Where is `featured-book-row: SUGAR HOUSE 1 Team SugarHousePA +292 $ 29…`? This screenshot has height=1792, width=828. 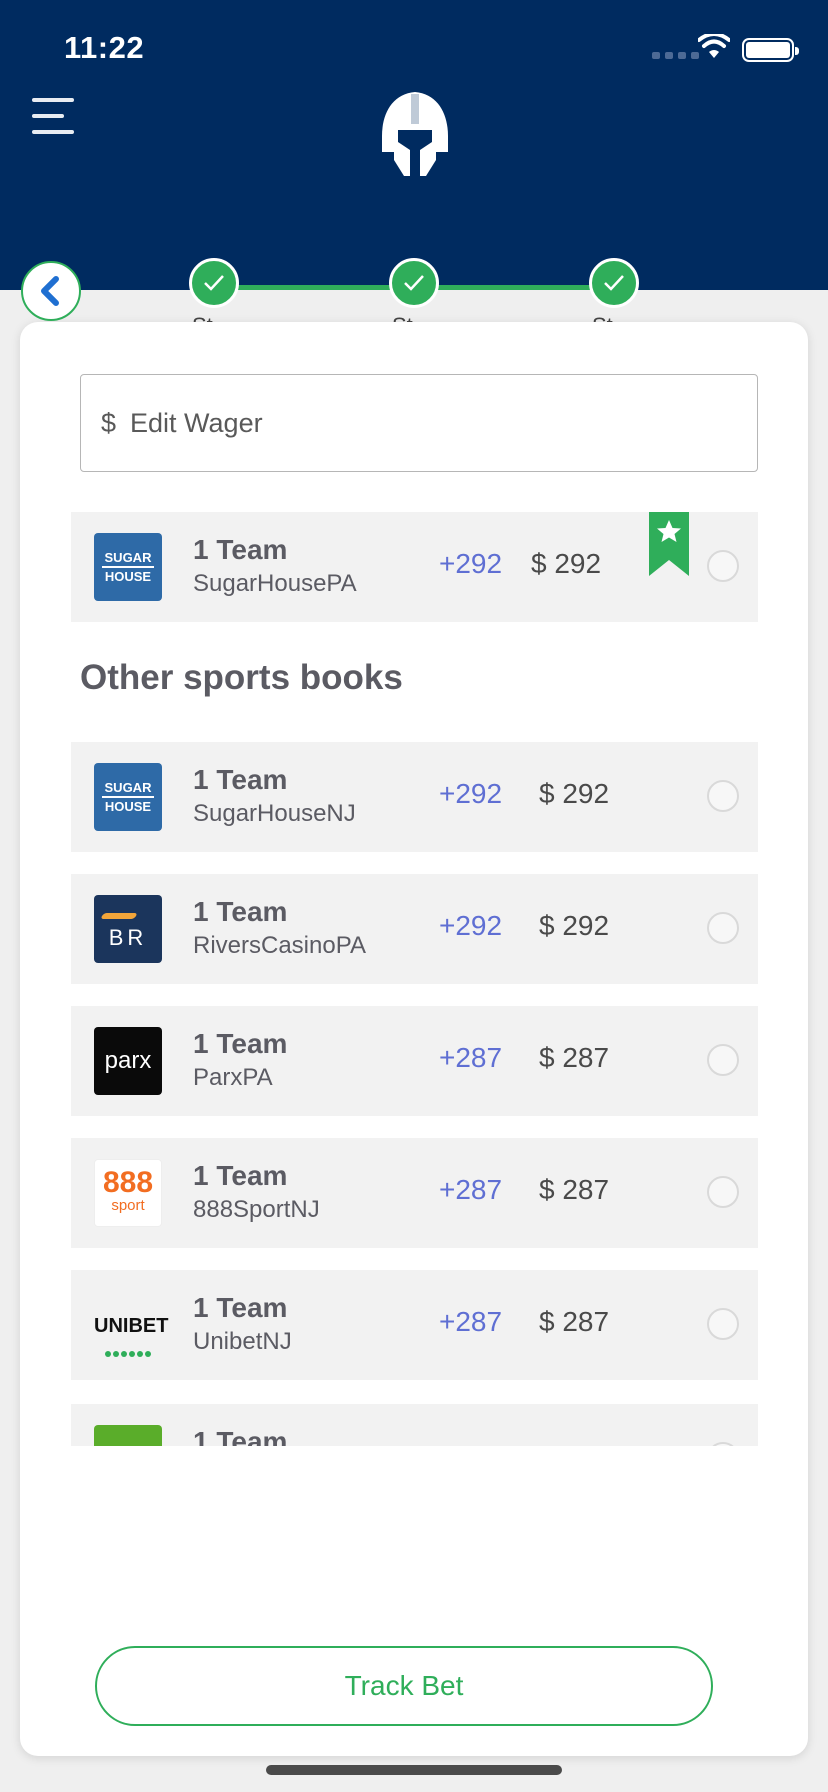 featured-book-row: SUGAR HOUSE 1 Team SugarHousePA +292 $ 29… is located at coordinates (414, 567).